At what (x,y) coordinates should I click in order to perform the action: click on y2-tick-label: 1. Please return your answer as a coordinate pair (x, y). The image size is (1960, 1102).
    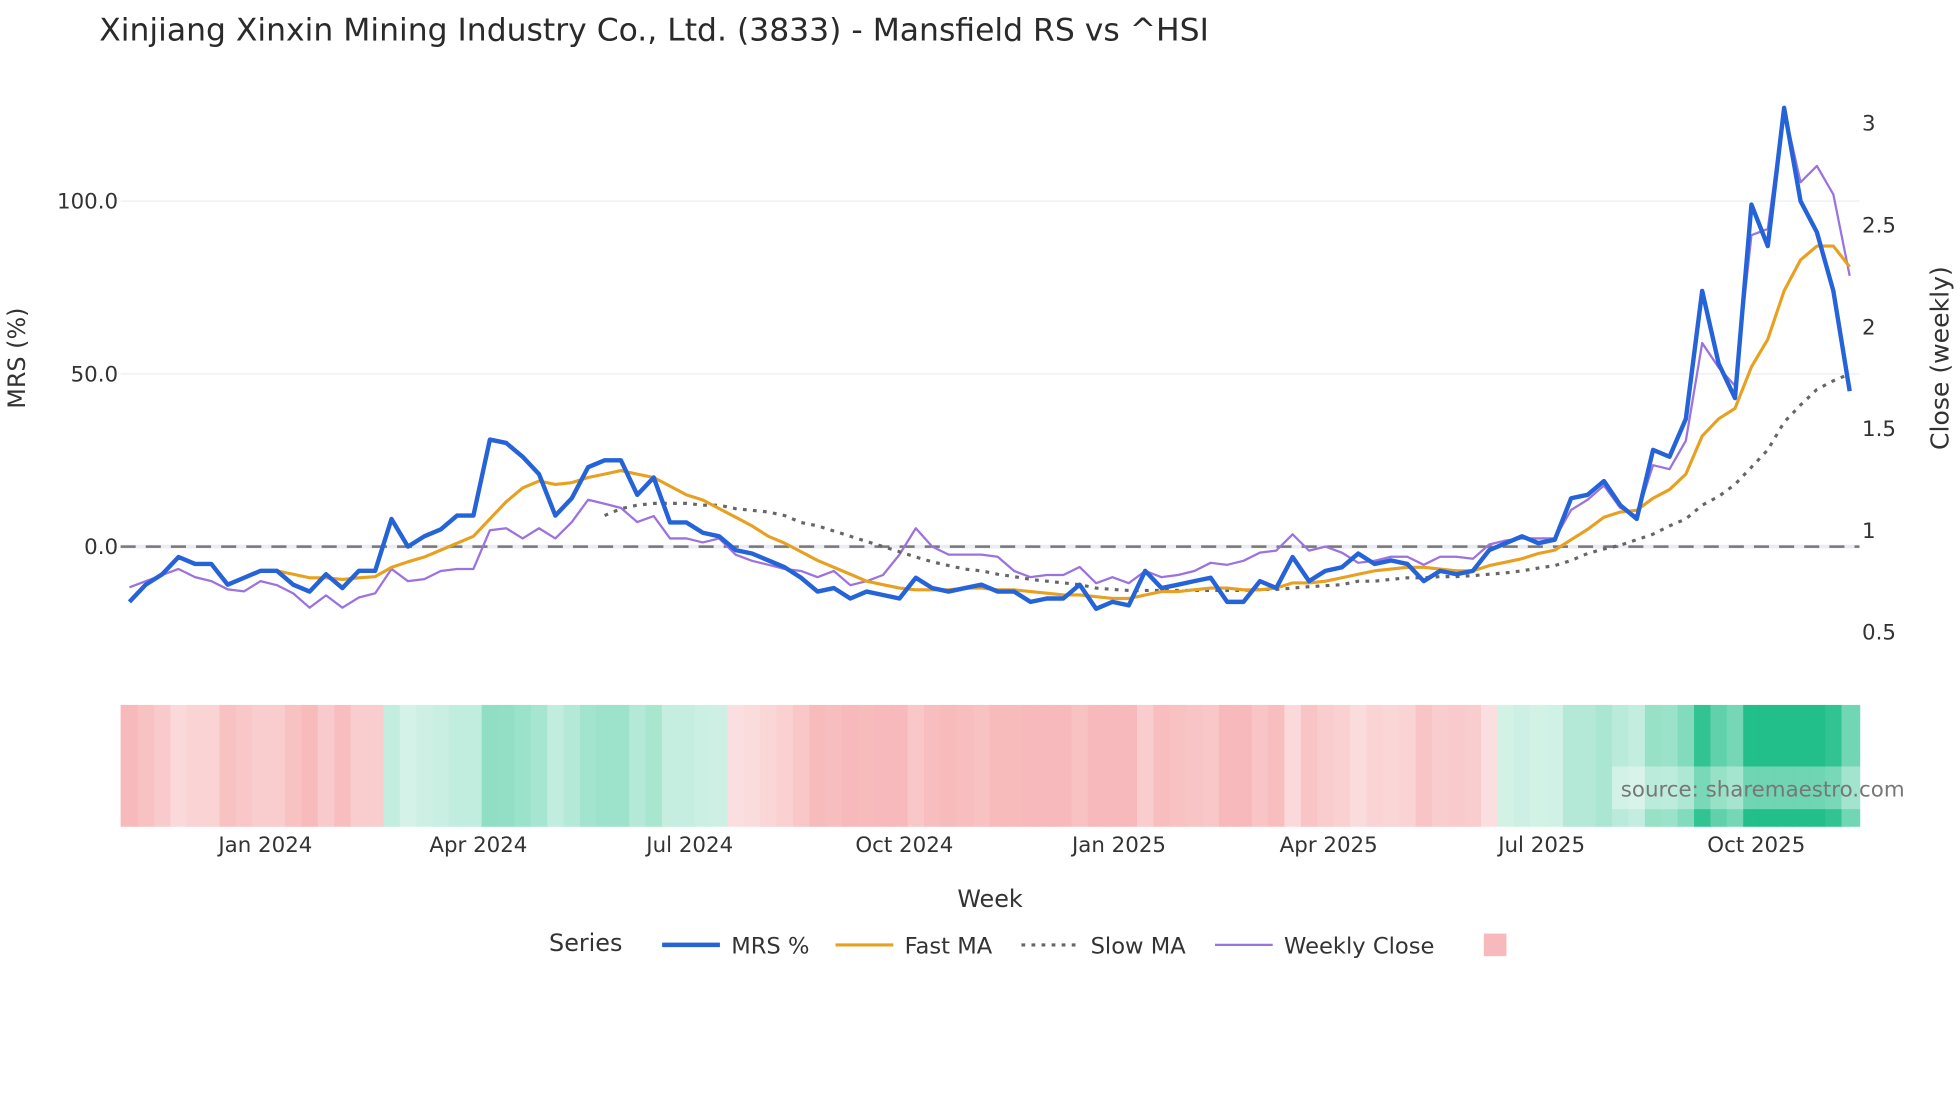
    Looking at the image, I should click on (1869, 531).